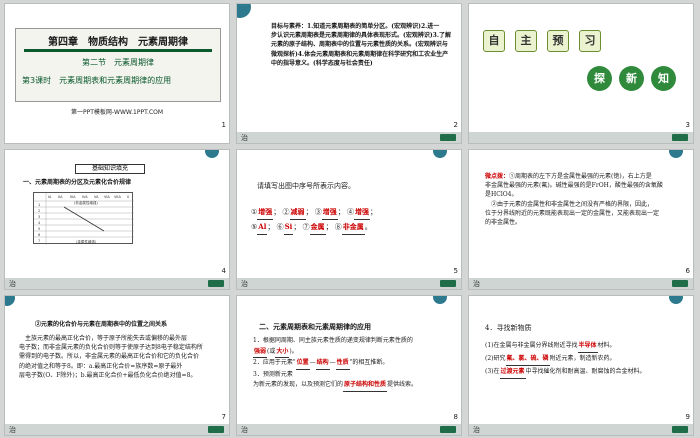 This screenshot has height=438, width=700. What do you see at coordinates (306, 186) in the screenshot?
I see `instruction-text: 请填写出图中序号所表示内容。` at bounding box center [306, 186].